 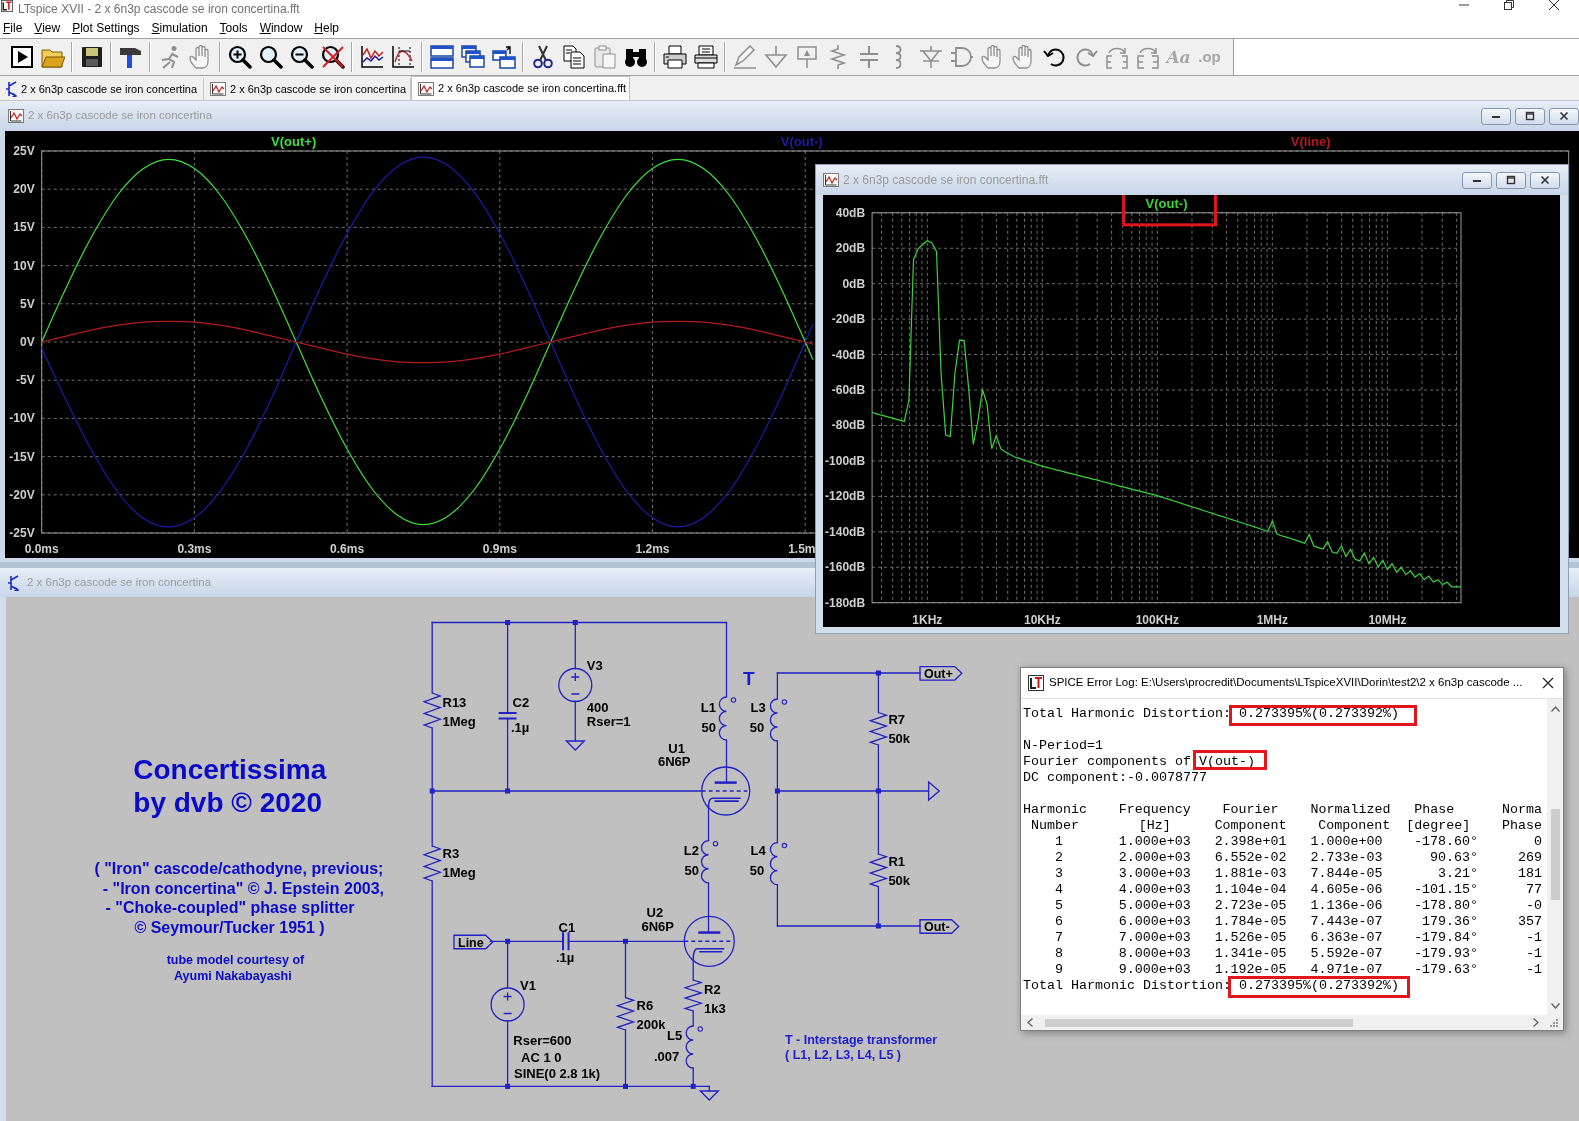 What do you see at coordinates (301, 57) in the screenshot?
I see `zoom-out-icon` at bounding box center [301, 57].